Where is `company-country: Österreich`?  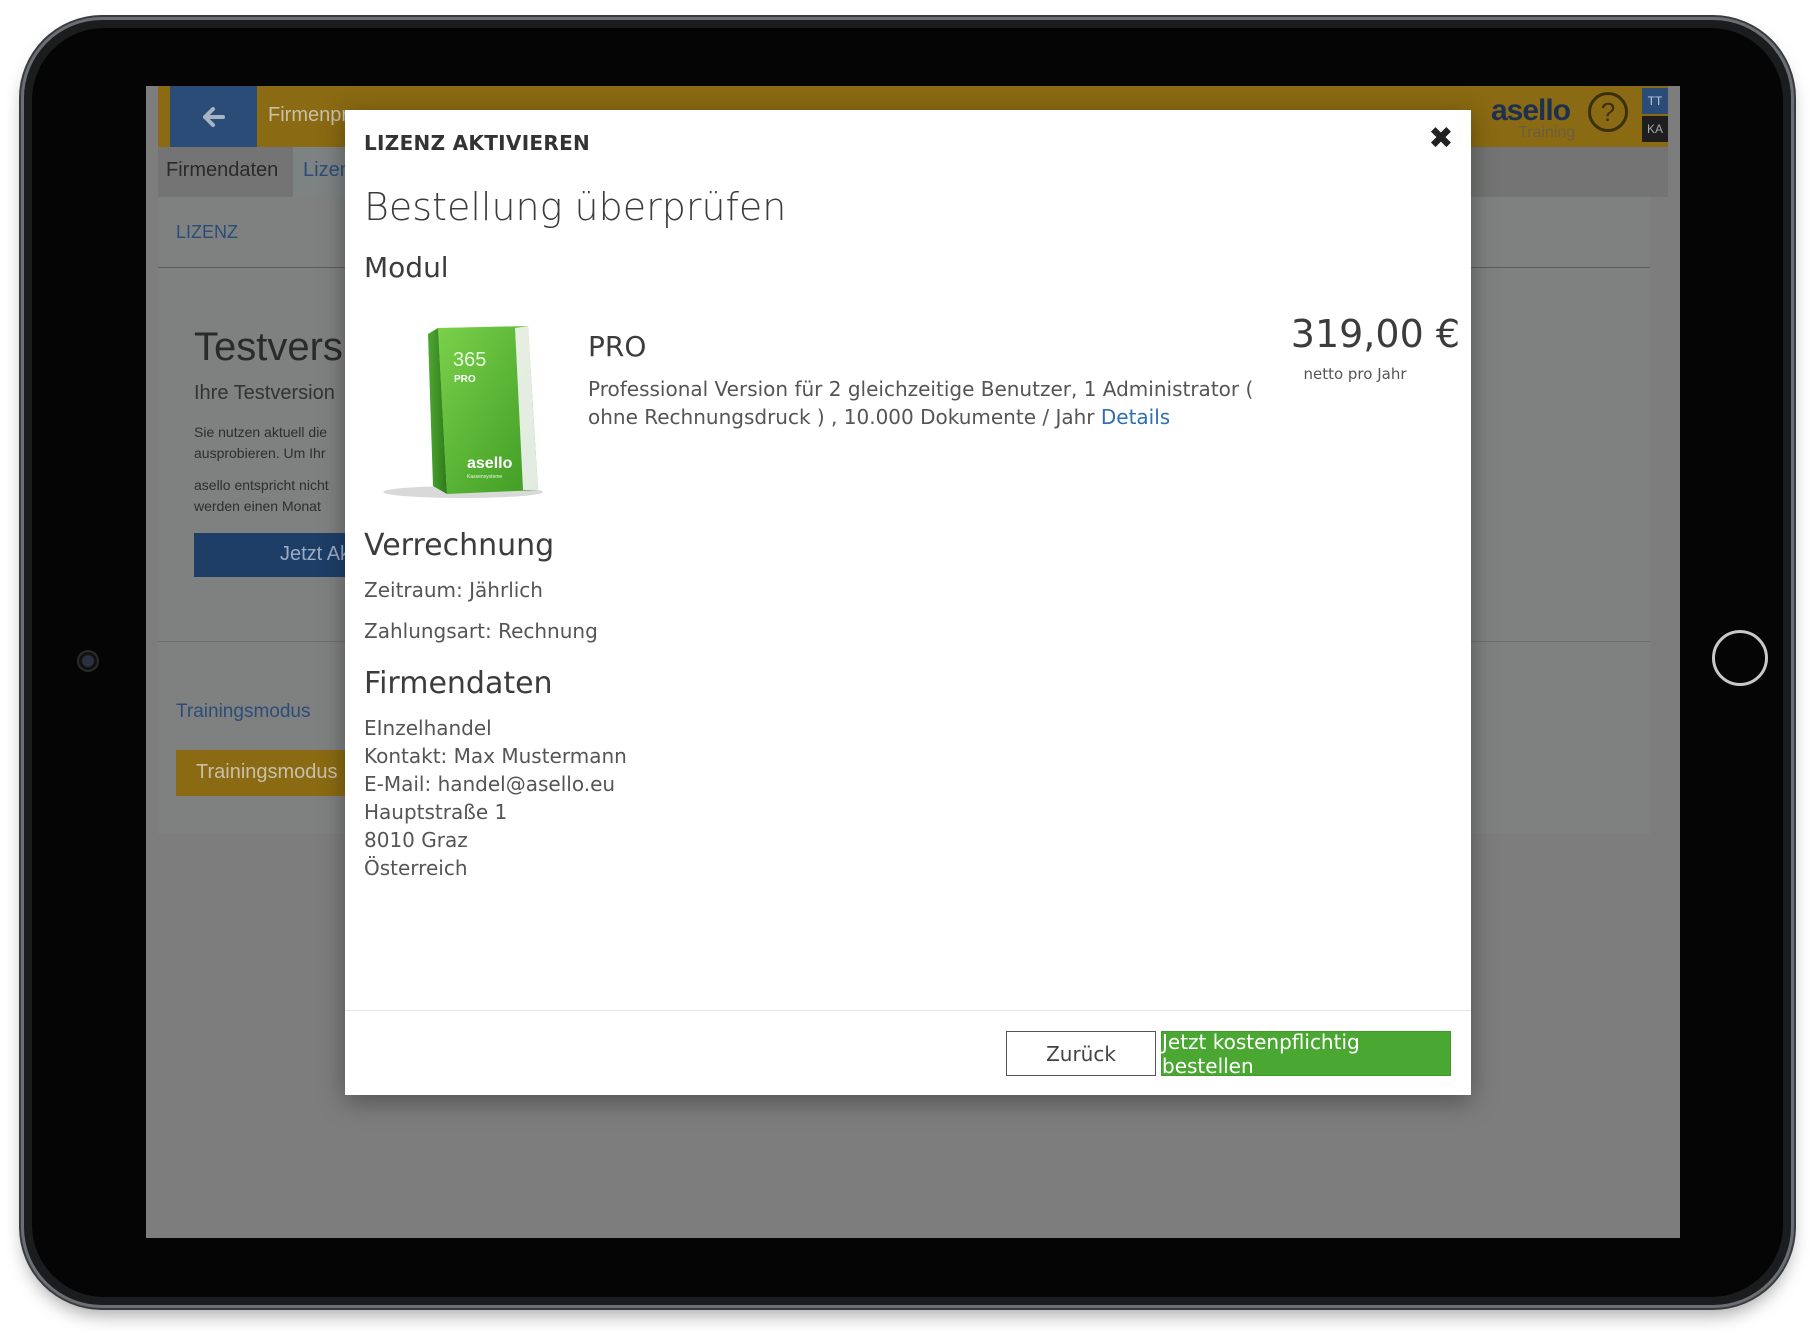
company-country: Österreich is located at coordinates (416, 868).